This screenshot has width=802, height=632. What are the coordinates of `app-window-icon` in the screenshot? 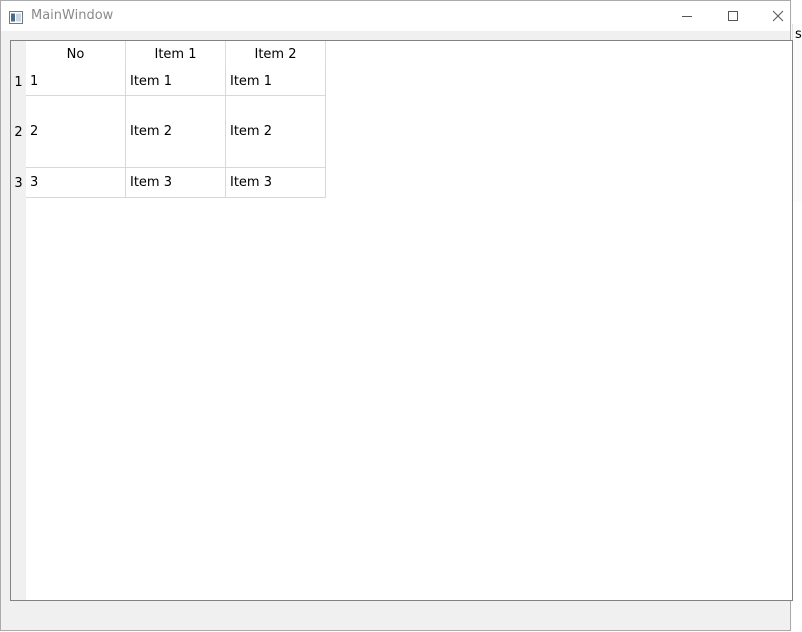 It's located at (16, 16).